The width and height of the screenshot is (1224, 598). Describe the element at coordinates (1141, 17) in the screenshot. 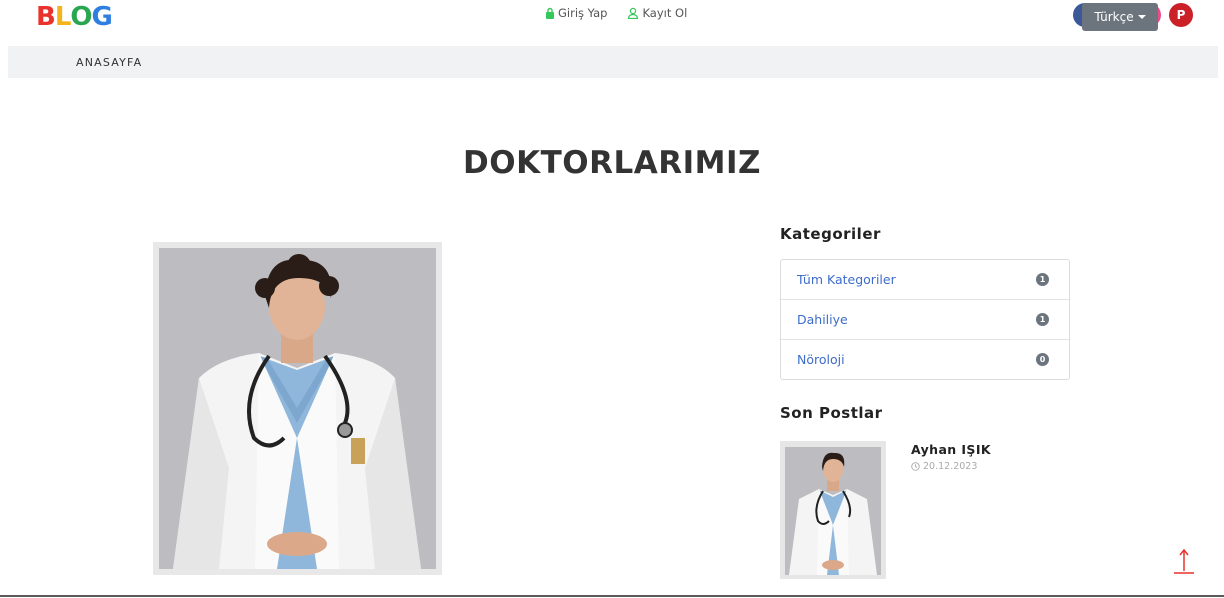

I see `caret-down-icon` at that location.